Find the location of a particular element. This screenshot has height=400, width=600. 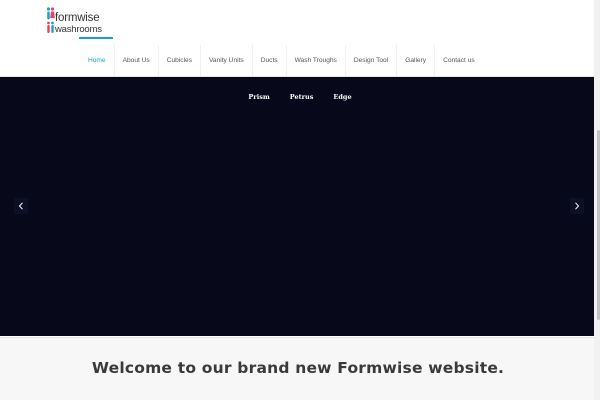

nav-item-contact-us: Contact us is located at coordinates (458, 60).